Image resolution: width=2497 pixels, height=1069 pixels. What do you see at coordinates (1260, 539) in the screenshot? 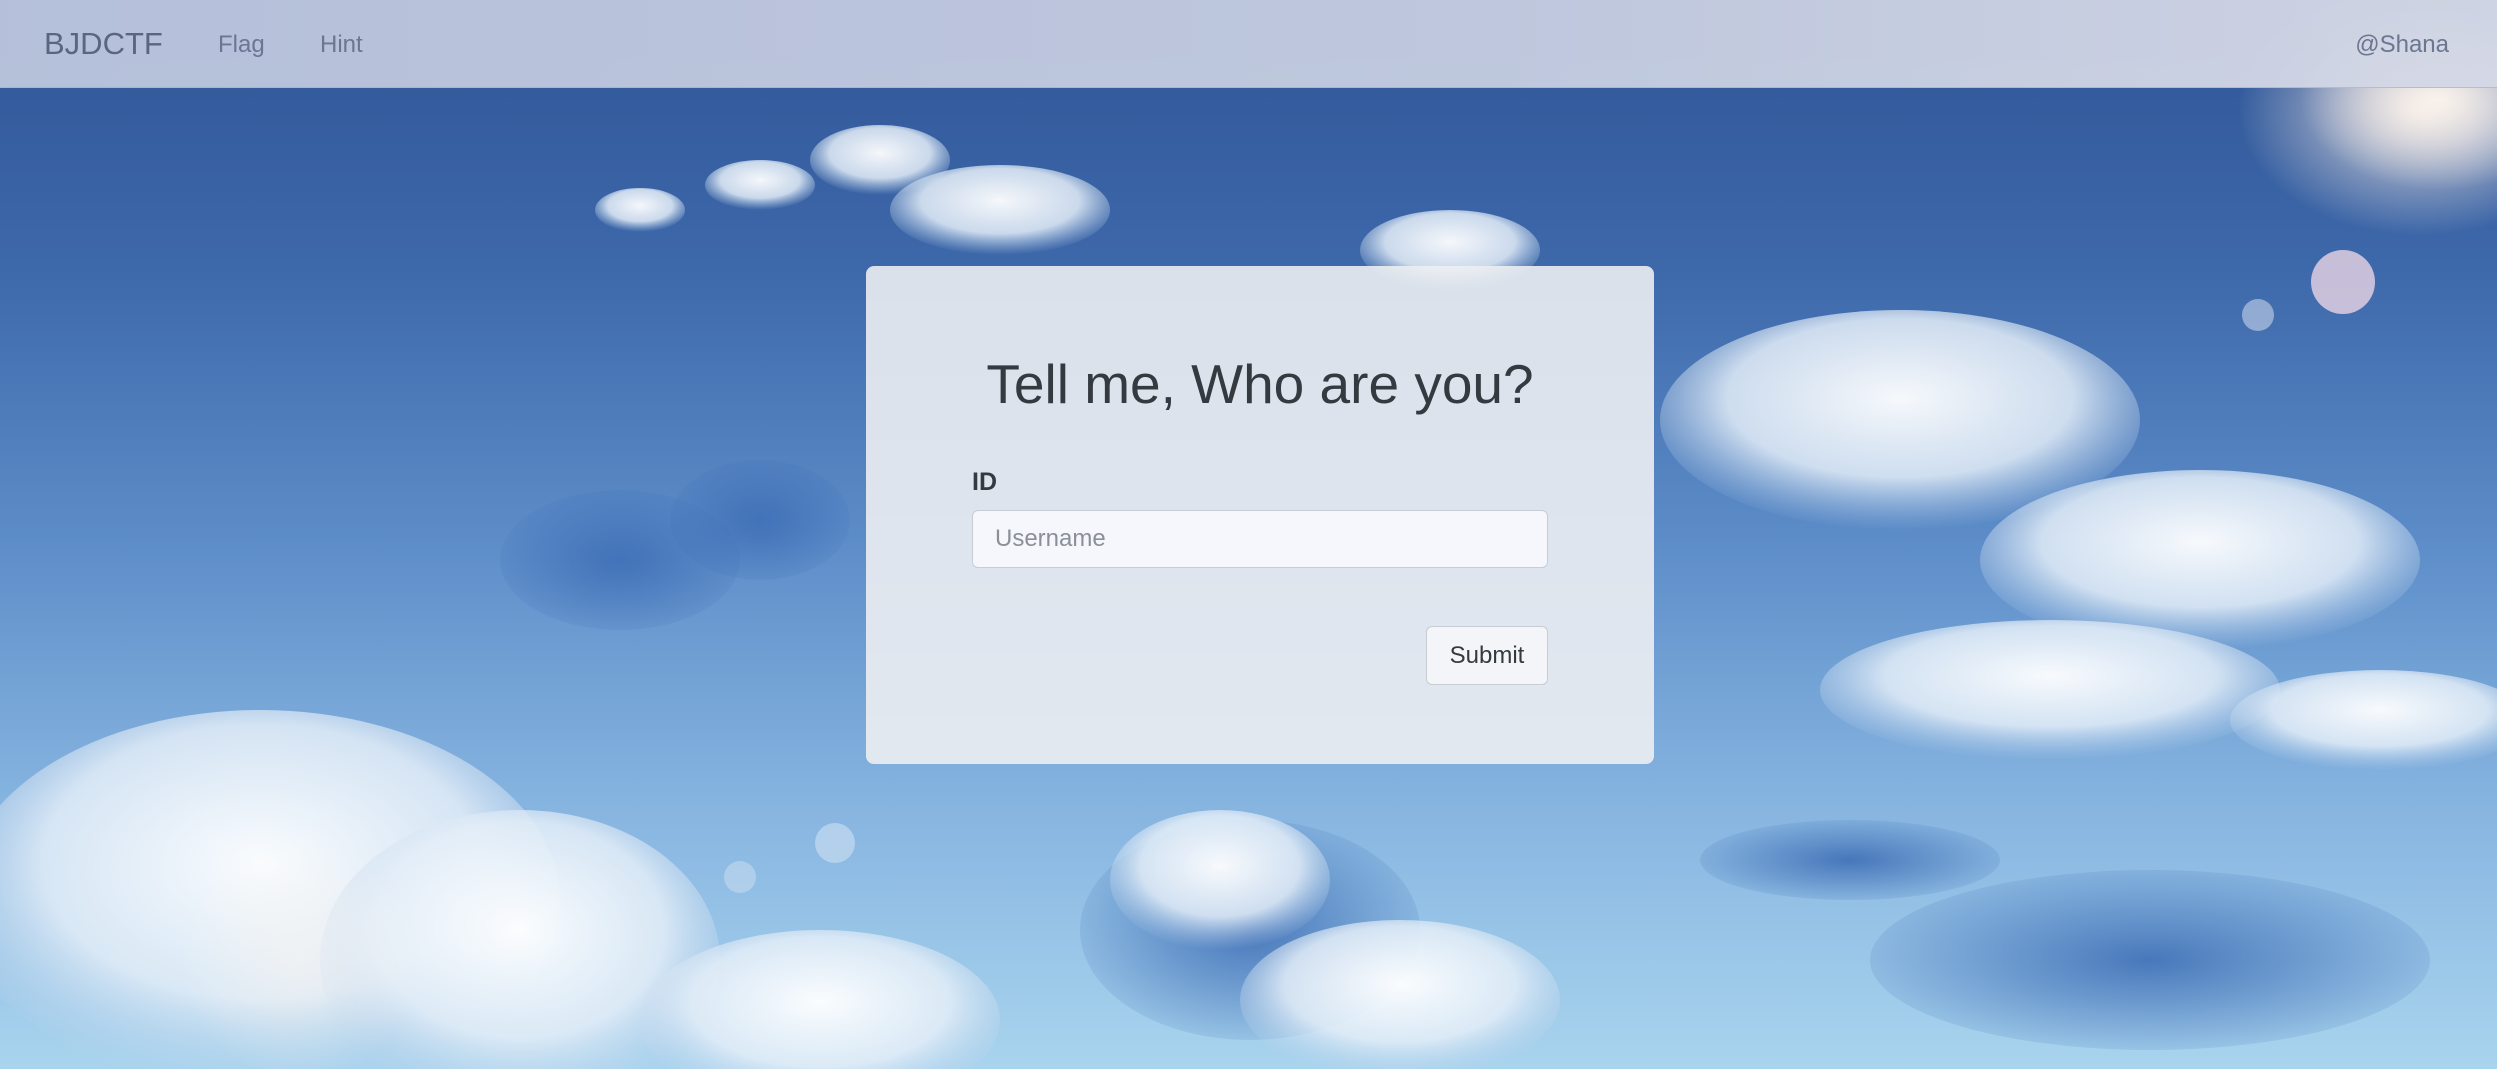
I see `username-input` at bounding box center [1260, 539].